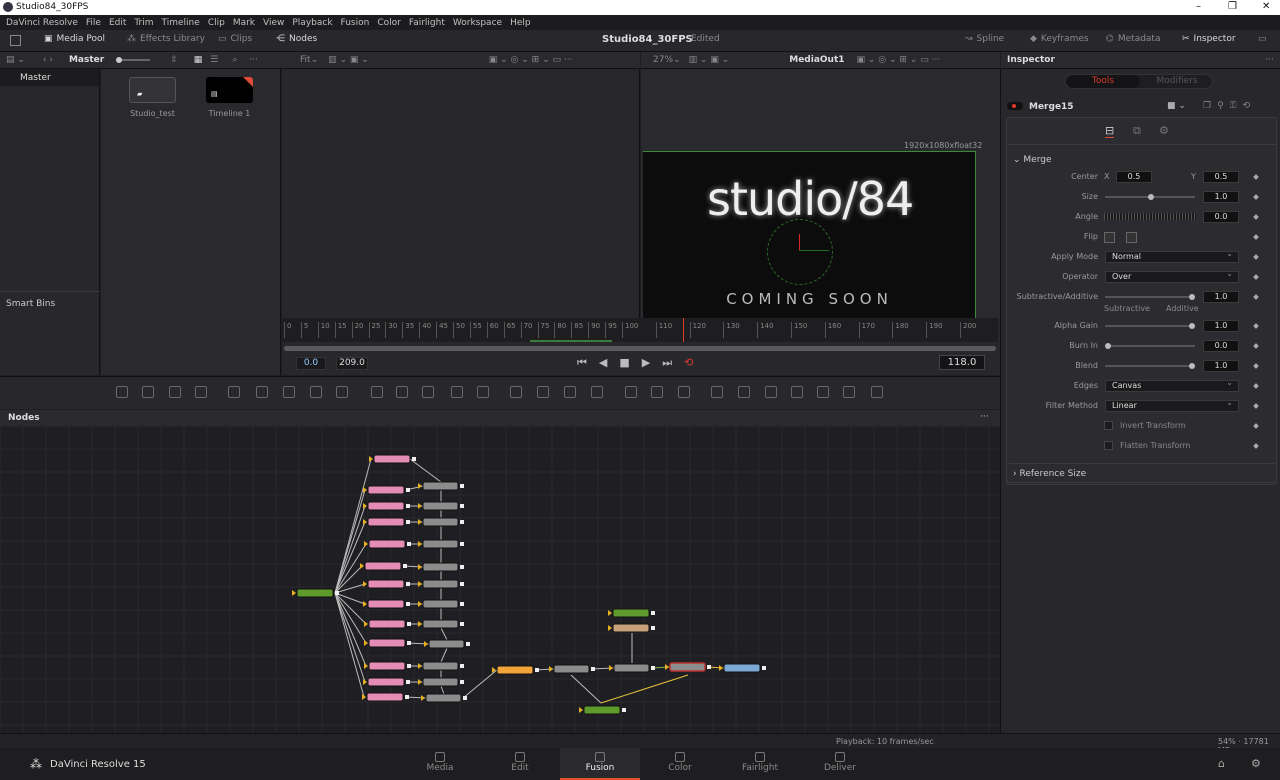 The image size is (1280, 780). What do you see at coordinates (1150, 297) in the screenshot?
I see `subtractive-additive-slider` at bounding box center [1150, 297].